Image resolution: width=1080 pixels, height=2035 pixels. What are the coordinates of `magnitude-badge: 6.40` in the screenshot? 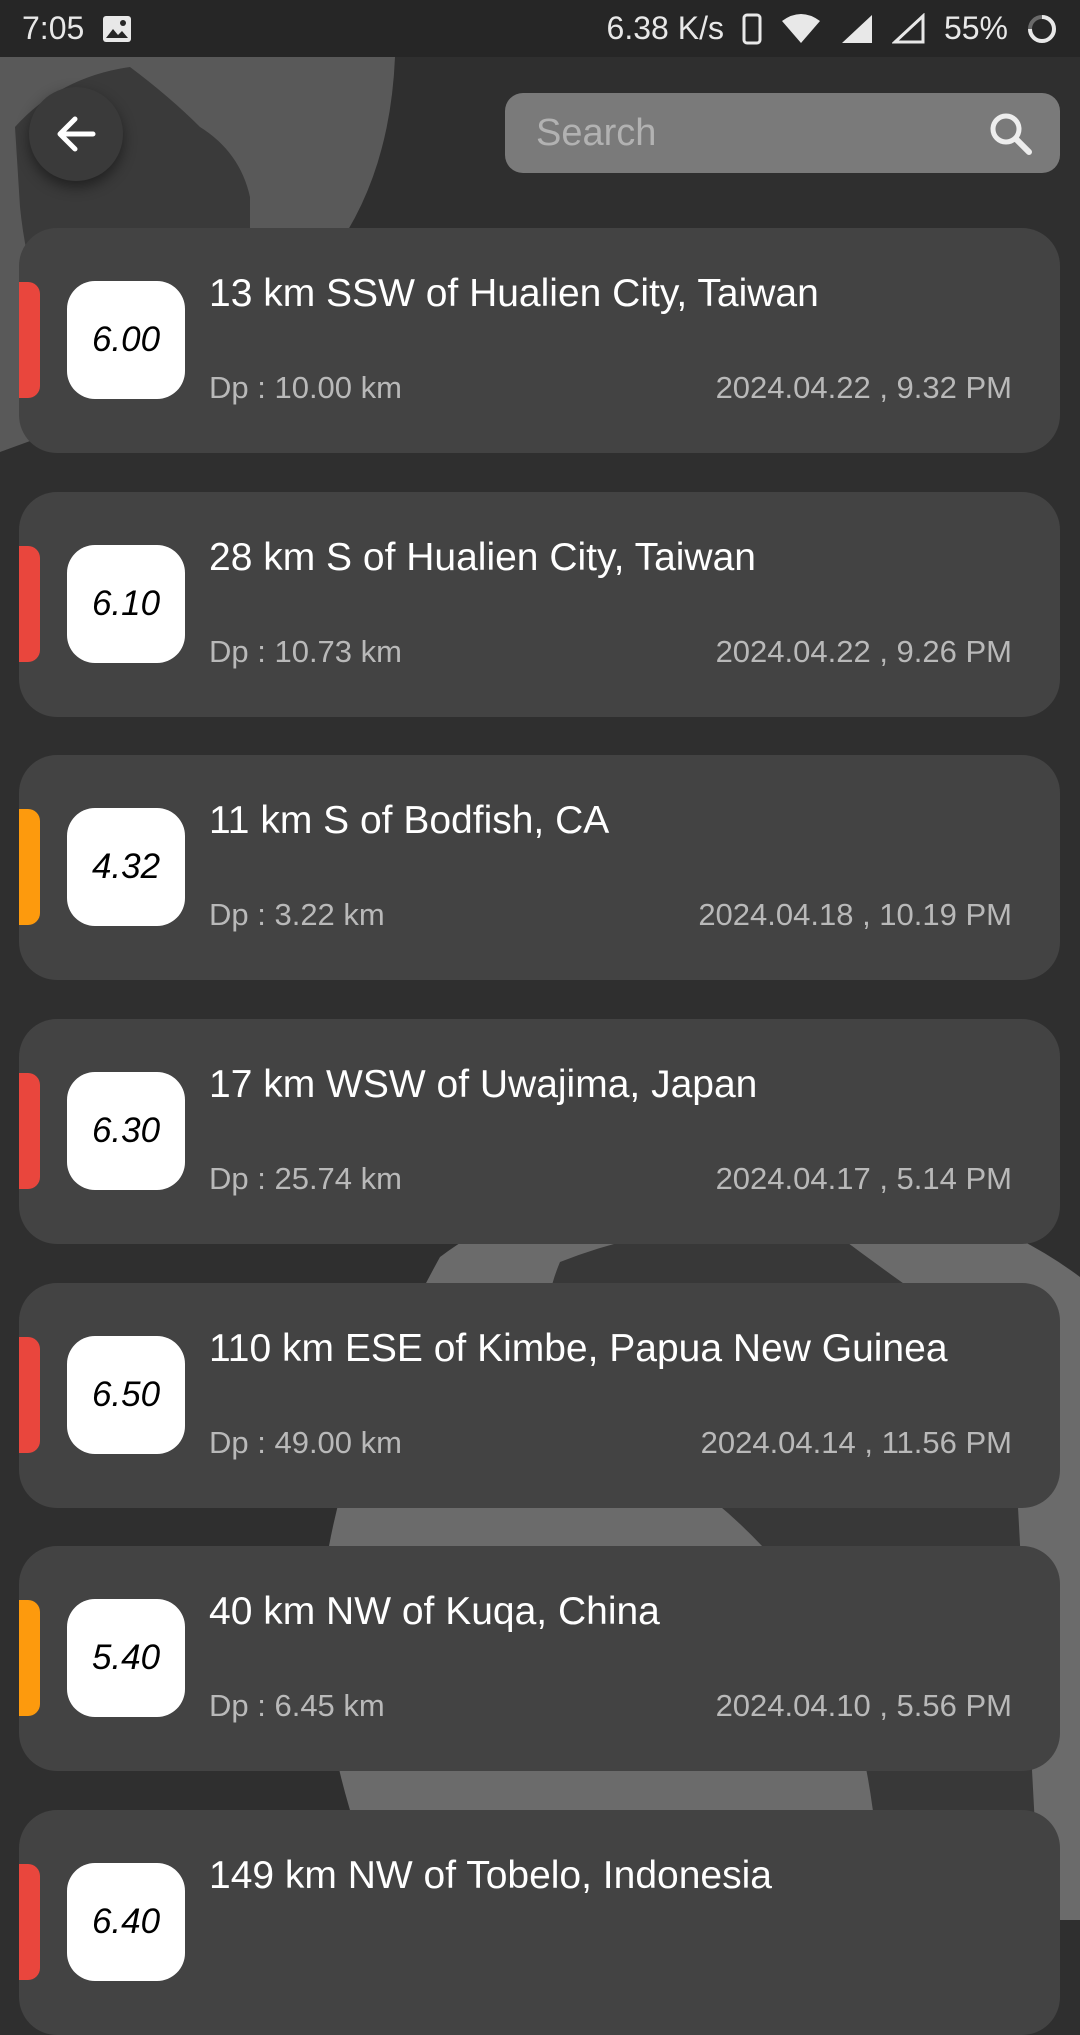 It's located at (126, 1922).